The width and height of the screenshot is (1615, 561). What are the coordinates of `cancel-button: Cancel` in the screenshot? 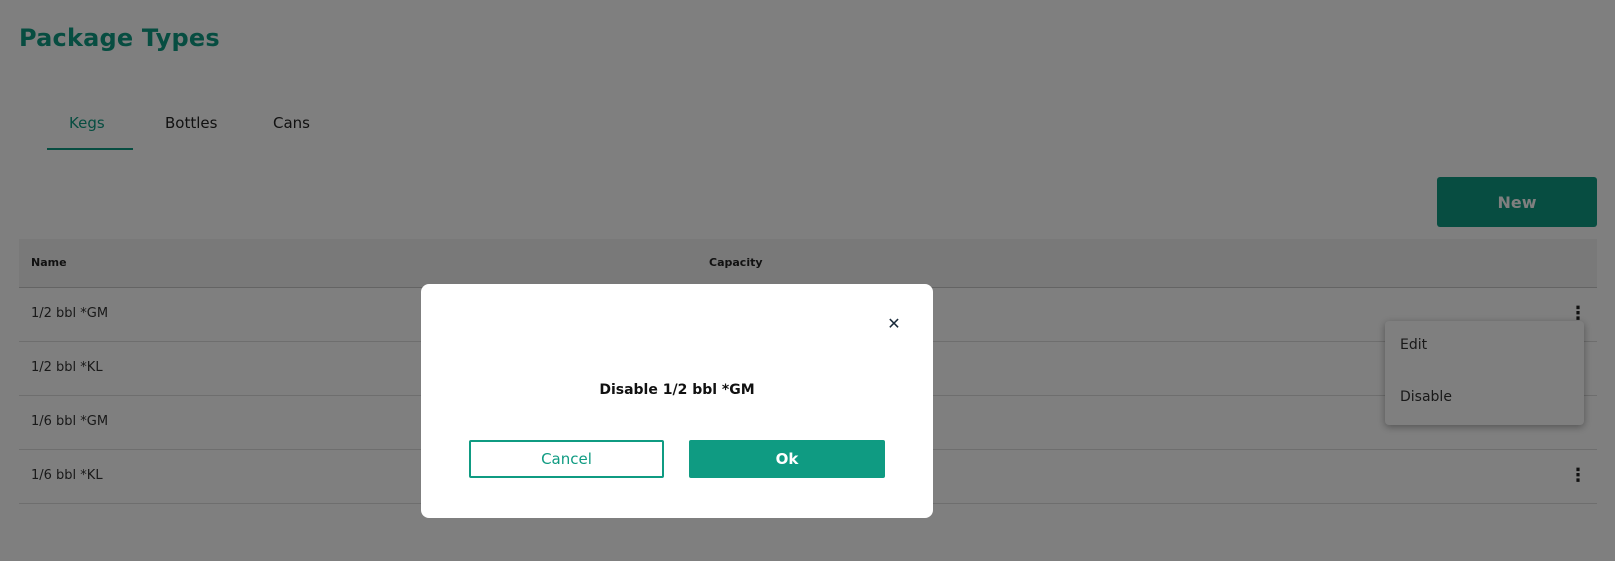 It's located at (566, 459).